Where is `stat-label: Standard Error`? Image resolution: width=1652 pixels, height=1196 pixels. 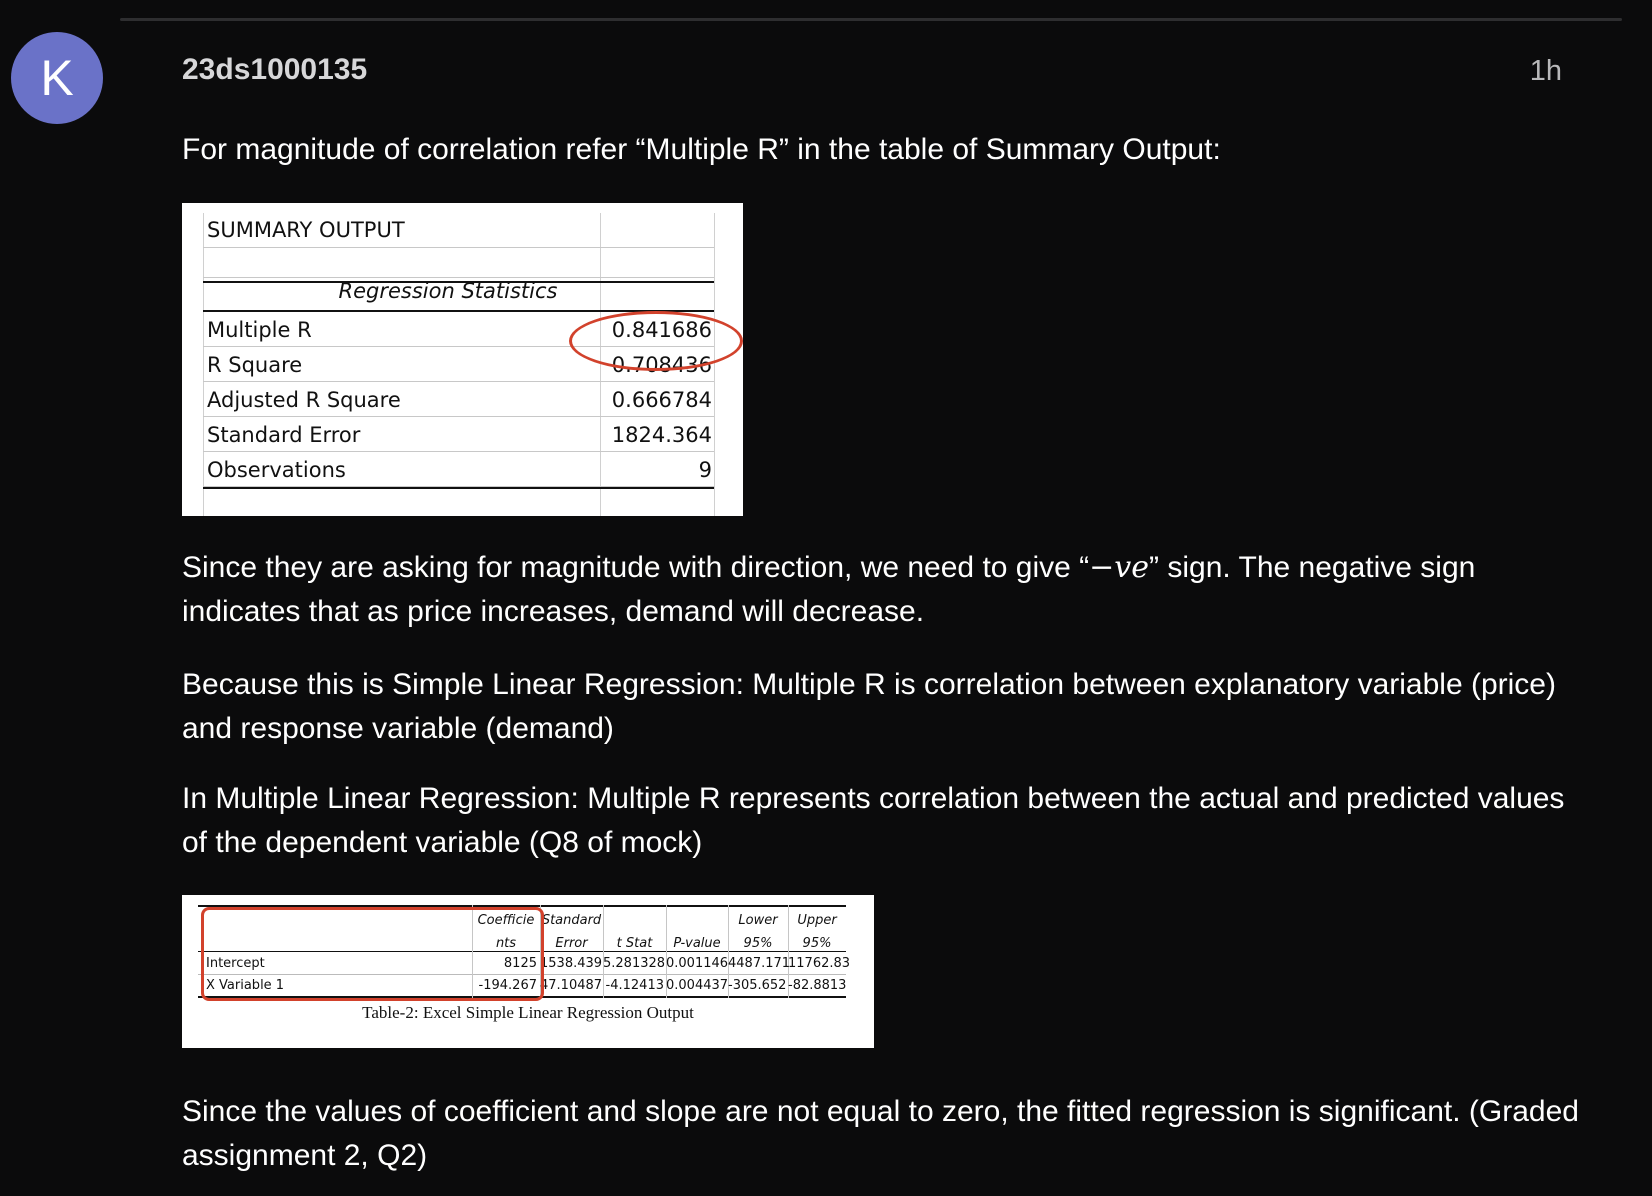
stat-label: Standard Error is located at coordinates (284, 435).